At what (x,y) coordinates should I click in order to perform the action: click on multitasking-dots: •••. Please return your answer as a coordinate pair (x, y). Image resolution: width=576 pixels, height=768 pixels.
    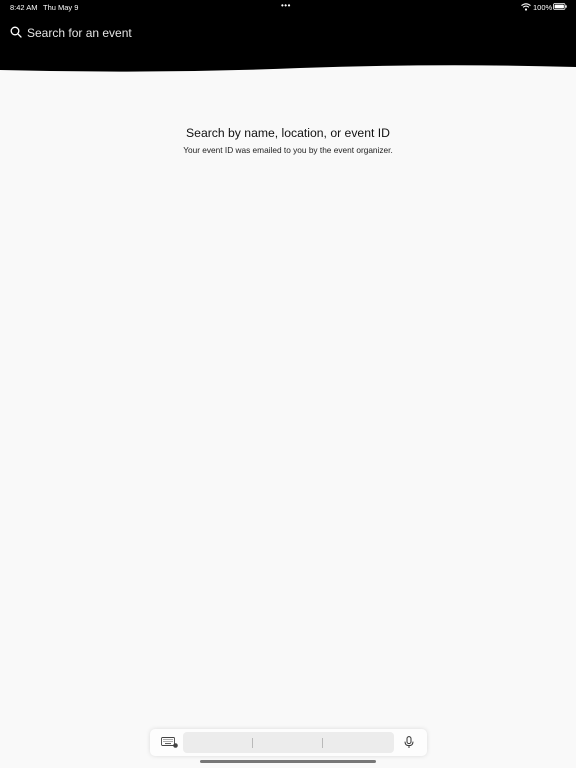
    Looking at the image, I should click on (286, 5).